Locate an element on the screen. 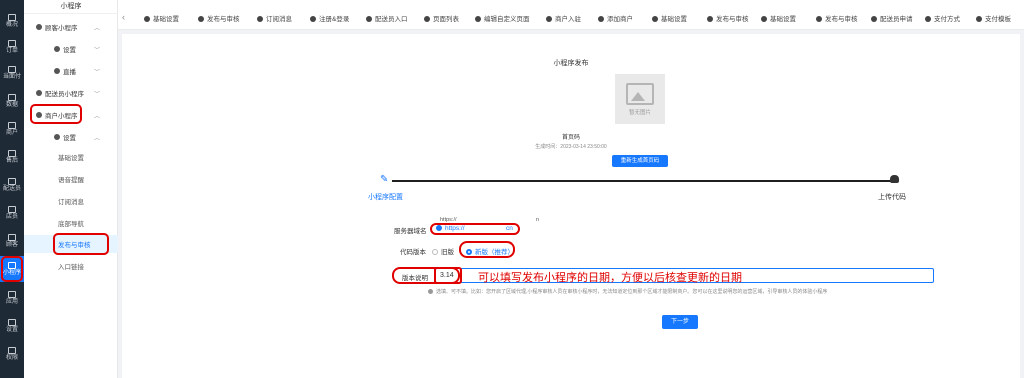 The height and width of the screenshot is (378, 1024). radio-selected-icon is located at coordinates (469, 252).